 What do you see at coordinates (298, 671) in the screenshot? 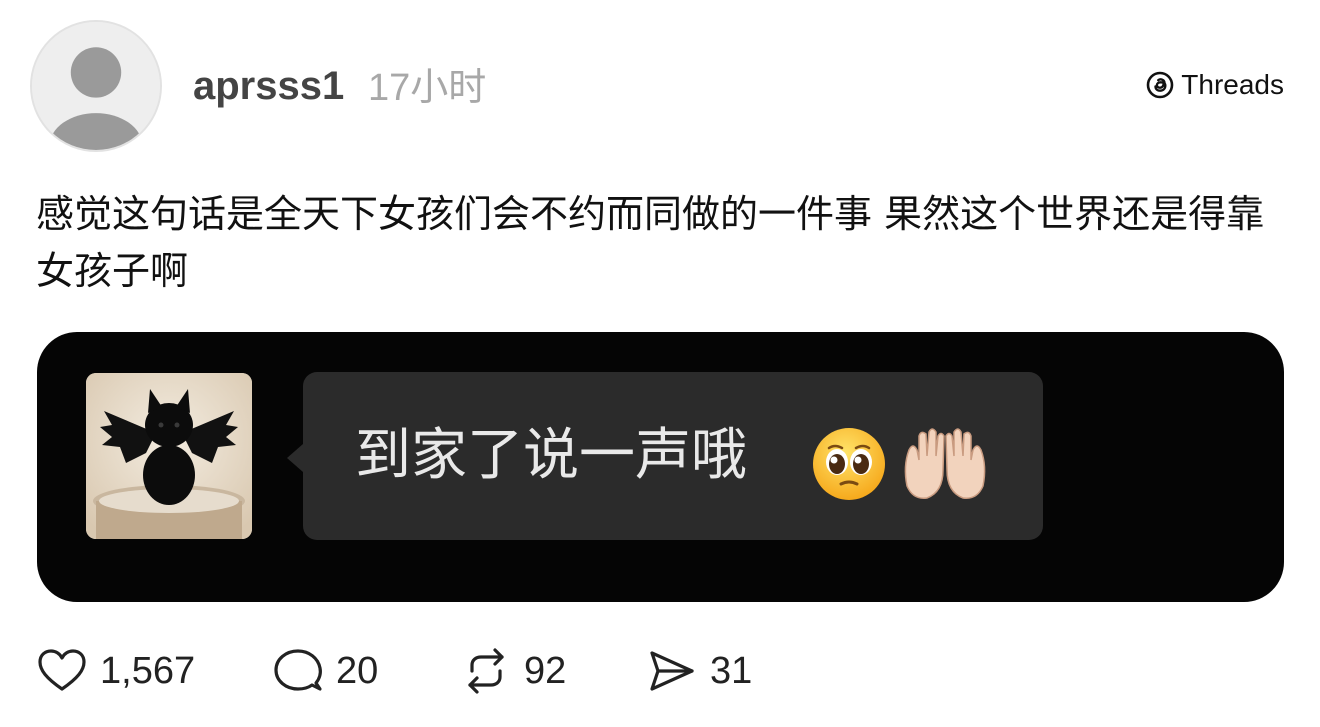
I see `comment-icon` at bounding box center [298, 671].